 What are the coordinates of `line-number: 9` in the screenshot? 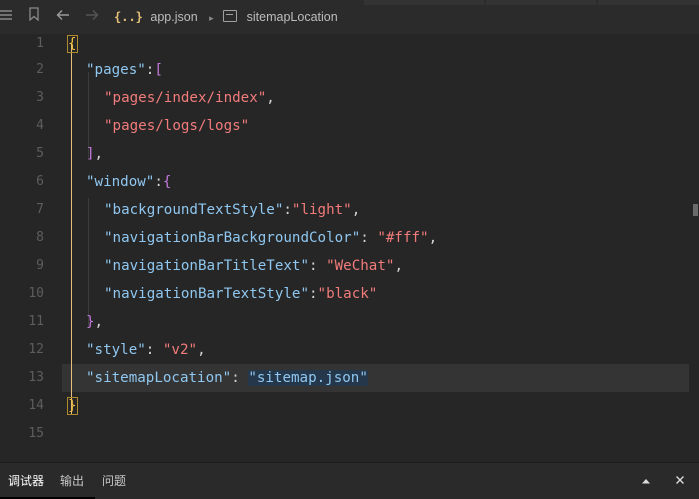 It's located at (40, 265).